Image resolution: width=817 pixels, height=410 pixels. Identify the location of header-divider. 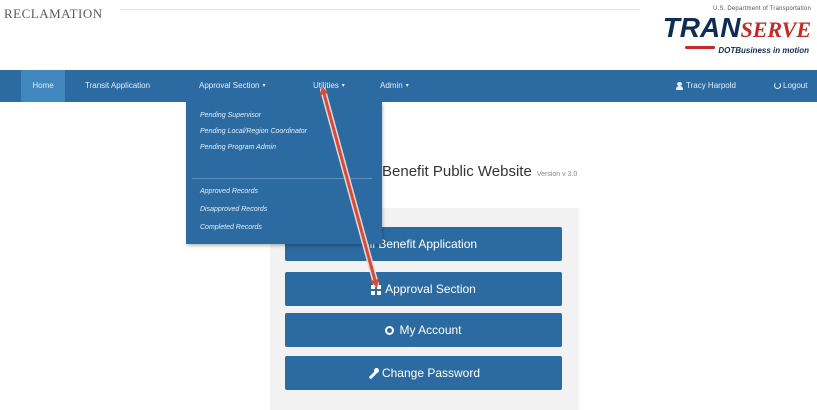
(380, 9).